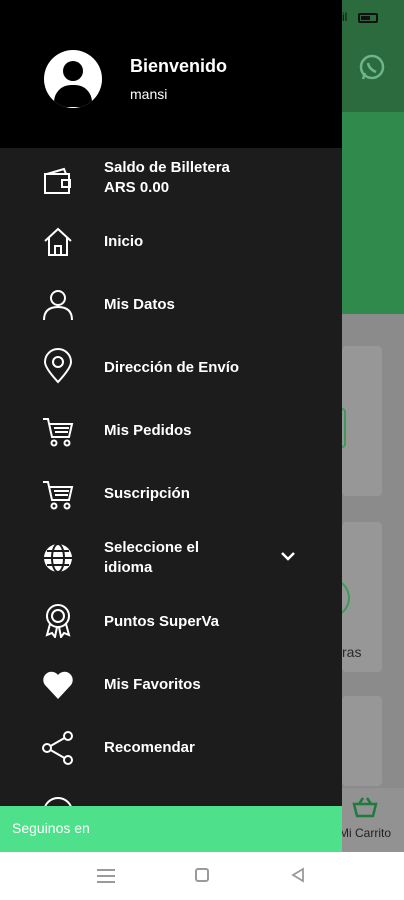 The width and height of the screenshot is (404, 900). Describe the element at coordinates (171, 829) in the screenshot. I see `follow-us-bar: Seguinos en` at that location.